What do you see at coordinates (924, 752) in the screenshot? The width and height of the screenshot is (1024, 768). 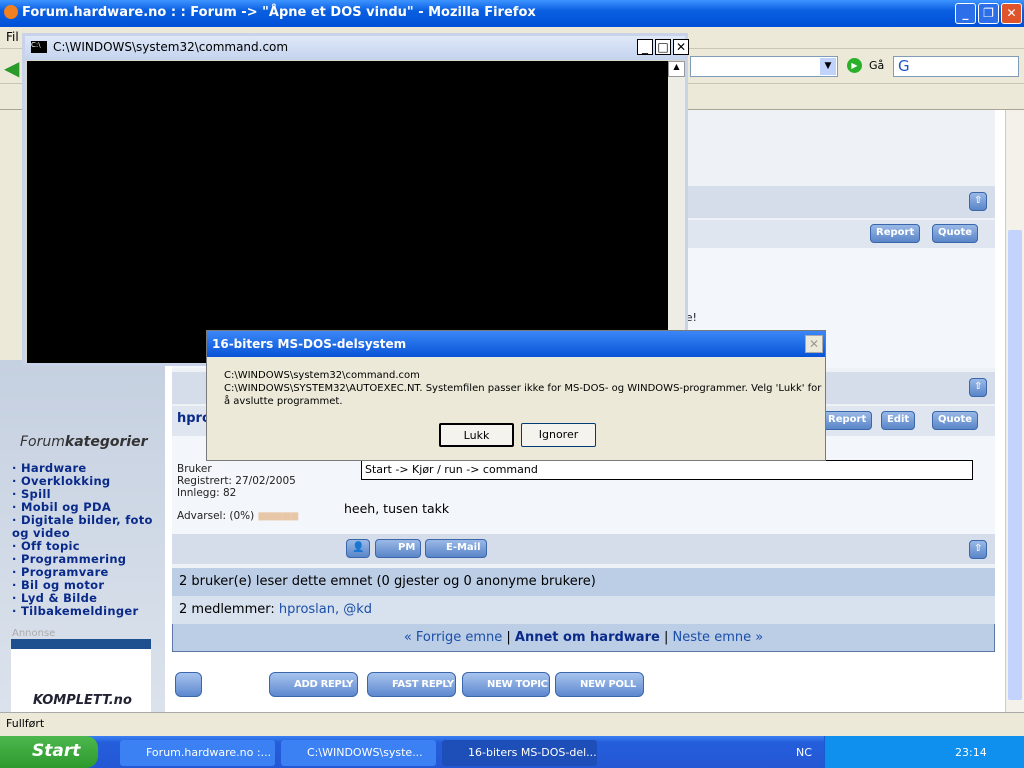 I see `system-tray: 23:14` at bounding box center [924, 752].